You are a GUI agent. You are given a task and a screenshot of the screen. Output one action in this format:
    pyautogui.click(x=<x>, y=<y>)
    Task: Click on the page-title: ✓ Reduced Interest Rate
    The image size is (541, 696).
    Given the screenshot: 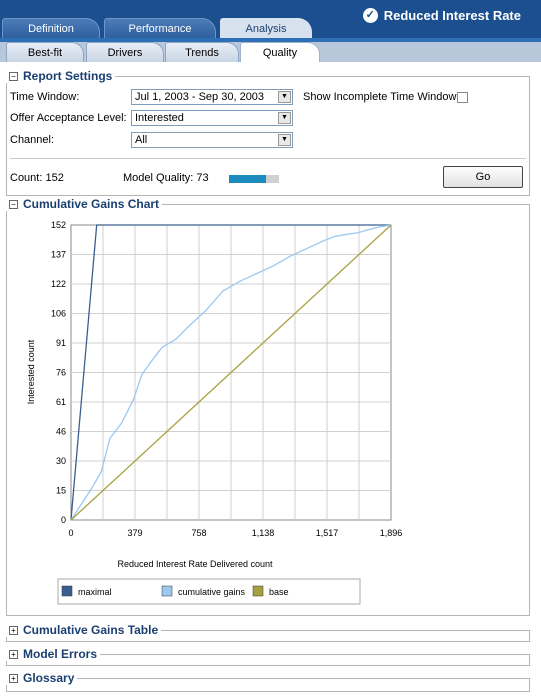 What is the action you would take?
    pyautogui.click(x=441, y=15)
    